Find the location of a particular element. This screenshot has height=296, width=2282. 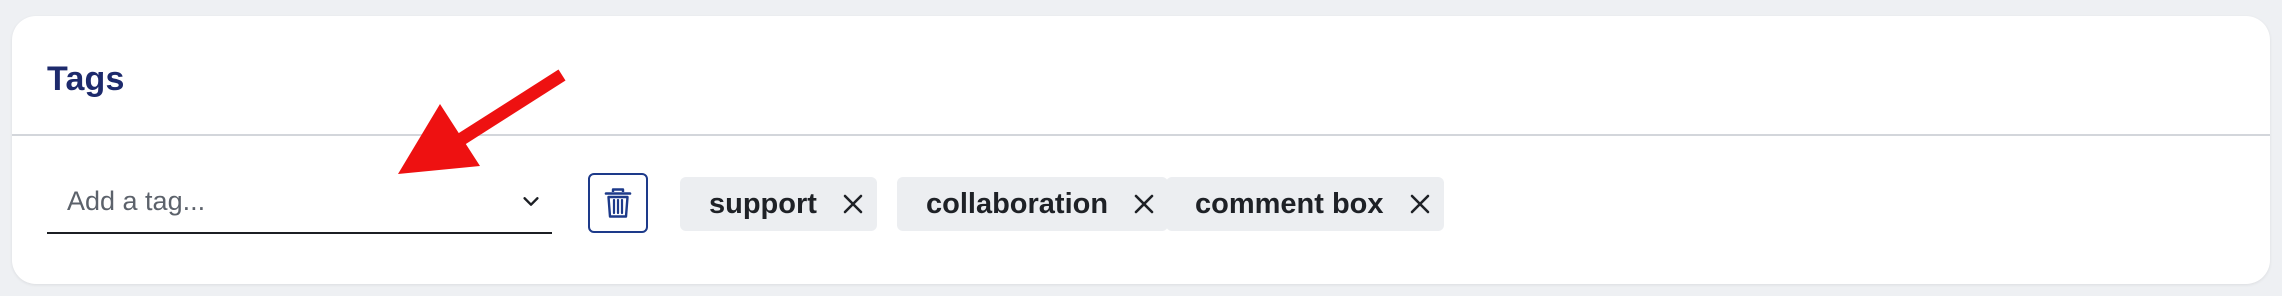

tag-chip: collaboration is located at coordinates (1033, 204).